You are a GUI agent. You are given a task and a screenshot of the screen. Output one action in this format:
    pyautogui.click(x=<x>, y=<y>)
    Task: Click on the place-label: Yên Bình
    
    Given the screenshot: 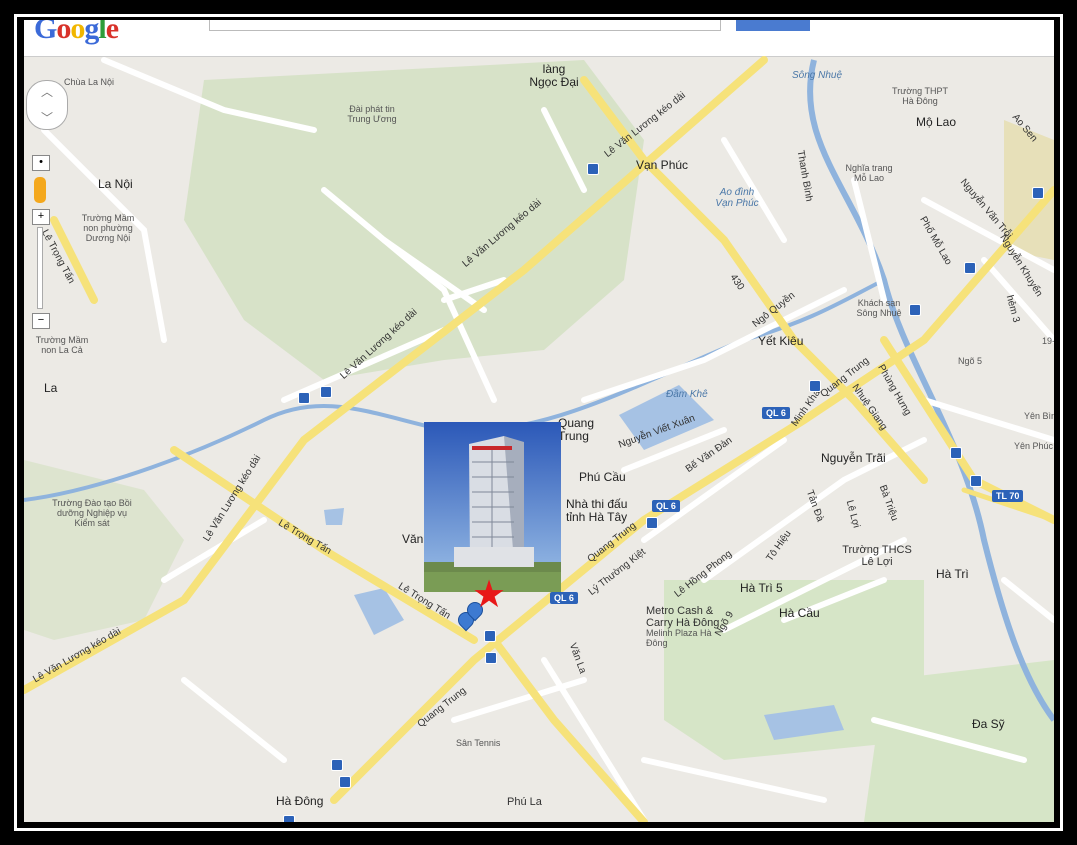 What is the action you would take?
    pyautogui.click(x=1039, y=416)
    